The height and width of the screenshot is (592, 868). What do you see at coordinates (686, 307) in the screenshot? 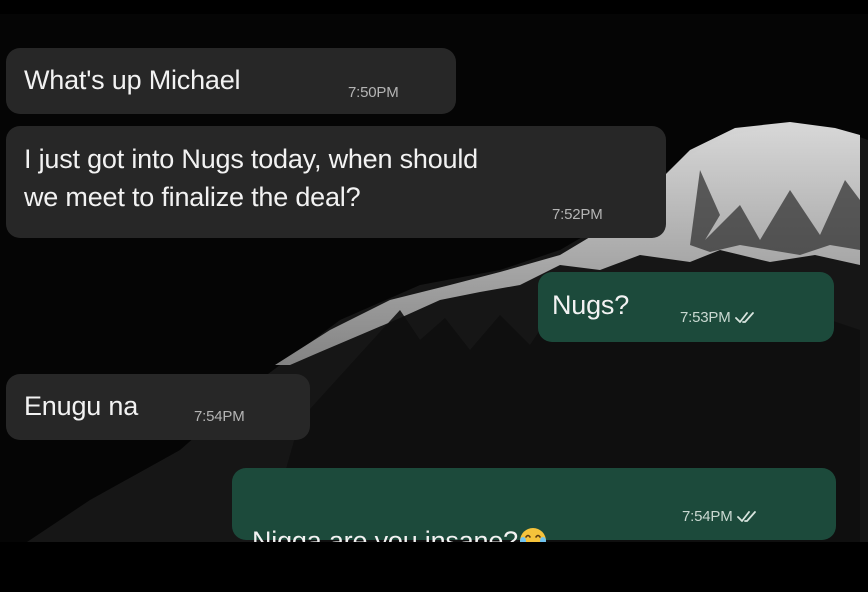
I see `outgoing-message-bubble: Nugs? 7:53PM` at bounding box center [686, 307].